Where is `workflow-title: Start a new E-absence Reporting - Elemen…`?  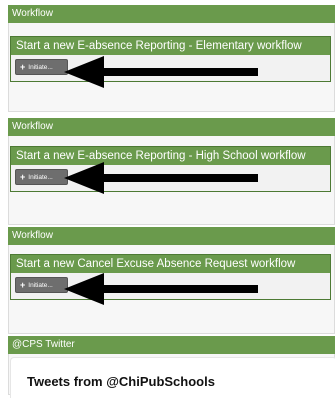 workflow-title: Start a new E-absence Reporting - Elemen… is located at coordinates (159, 46).